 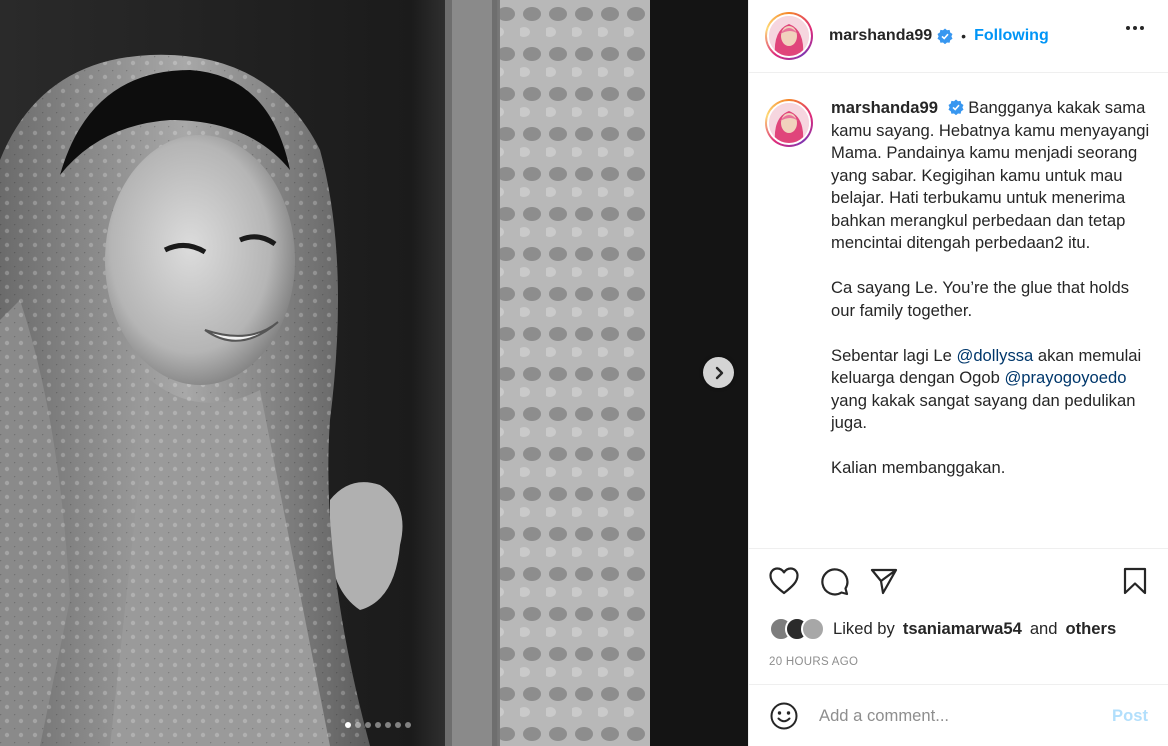 What do you see at coordinates (894, 355) in the screenshot?
I see `caption-text: Sebentar lagi Le` at bounding box center [894, 355].